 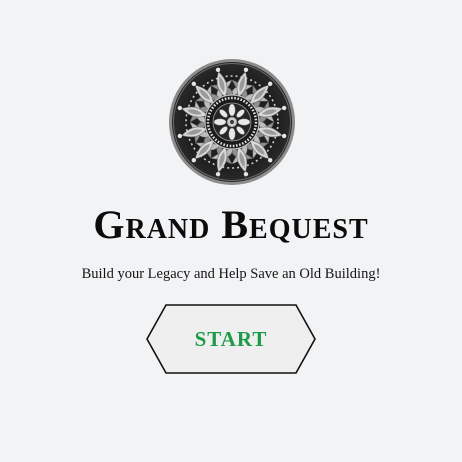 I want to click on start-button-label: START, so click(x=231, y=339).